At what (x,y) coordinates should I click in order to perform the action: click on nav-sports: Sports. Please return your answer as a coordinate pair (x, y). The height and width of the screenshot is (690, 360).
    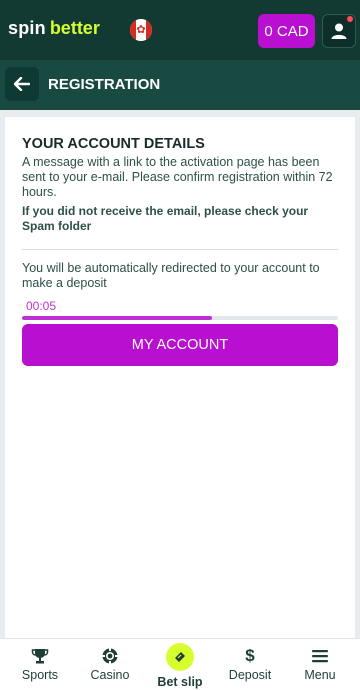
    Looking at the image, I should click on (40, 664).